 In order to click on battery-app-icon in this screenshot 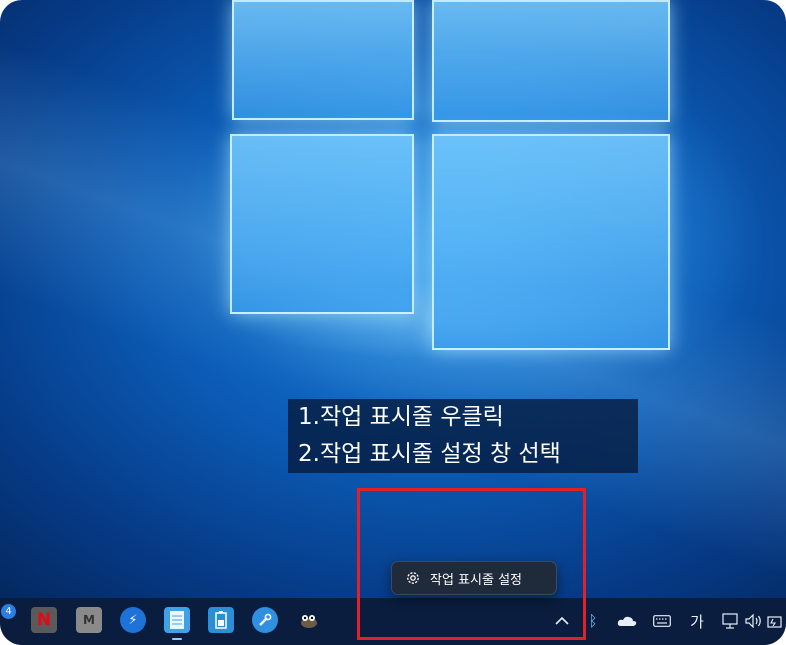, I will do `click(221, 620)`.